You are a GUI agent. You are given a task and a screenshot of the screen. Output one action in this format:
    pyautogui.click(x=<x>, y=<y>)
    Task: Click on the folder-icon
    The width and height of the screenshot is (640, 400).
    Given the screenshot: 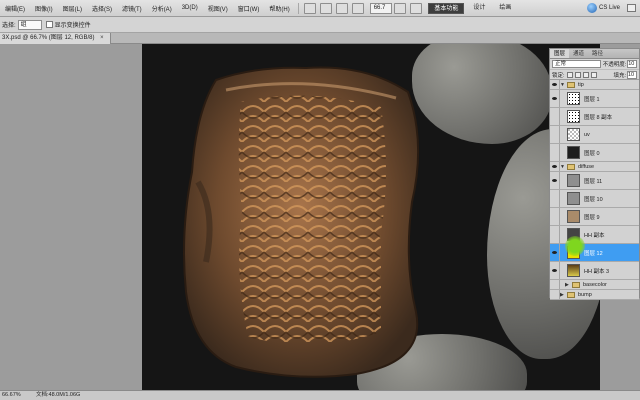 What is the action you would take?
    pyautogui.click(x=571, y=294)
    